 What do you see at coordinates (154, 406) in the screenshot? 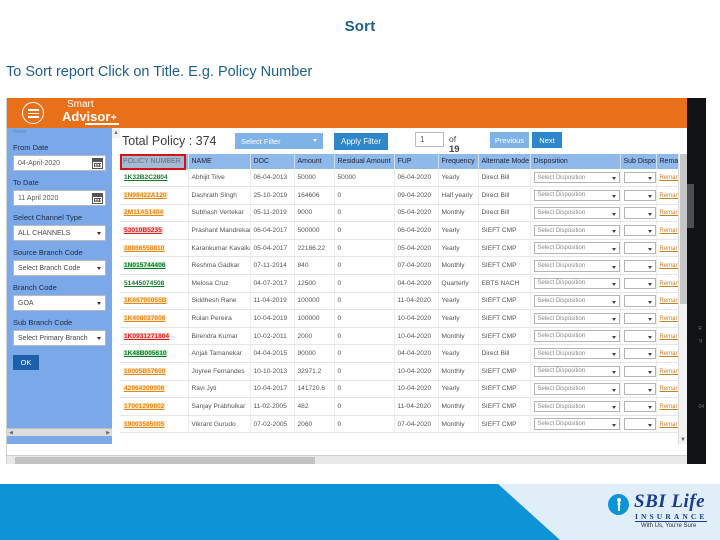
I see `cell-policy-number: 17001299802` at bounding box center [154, 406].